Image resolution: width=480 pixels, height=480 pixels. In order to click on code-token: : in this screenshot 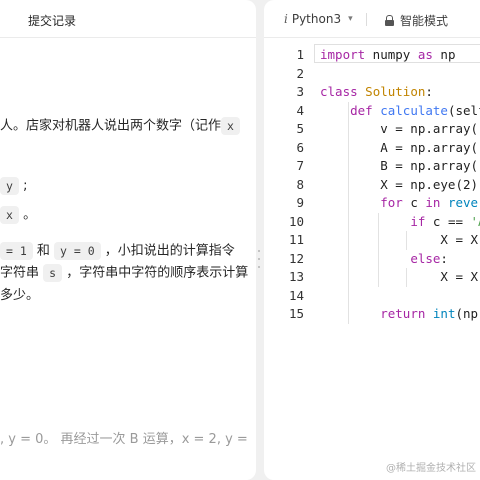, I will do `click(444, 258)`.